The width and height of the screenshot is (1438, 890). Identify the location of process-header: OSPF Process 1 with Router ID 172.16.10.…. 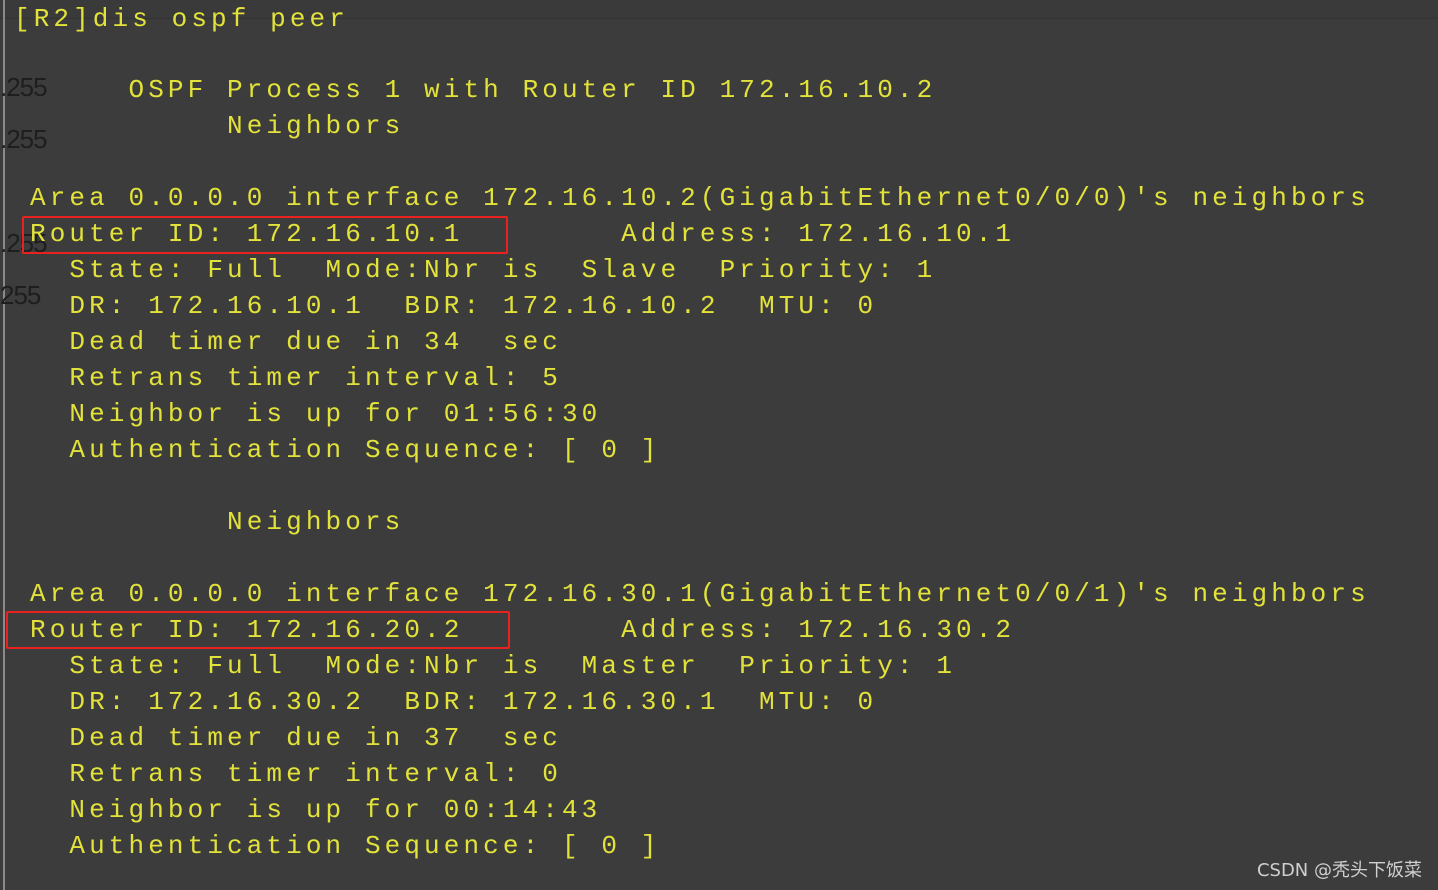
(483, 90).